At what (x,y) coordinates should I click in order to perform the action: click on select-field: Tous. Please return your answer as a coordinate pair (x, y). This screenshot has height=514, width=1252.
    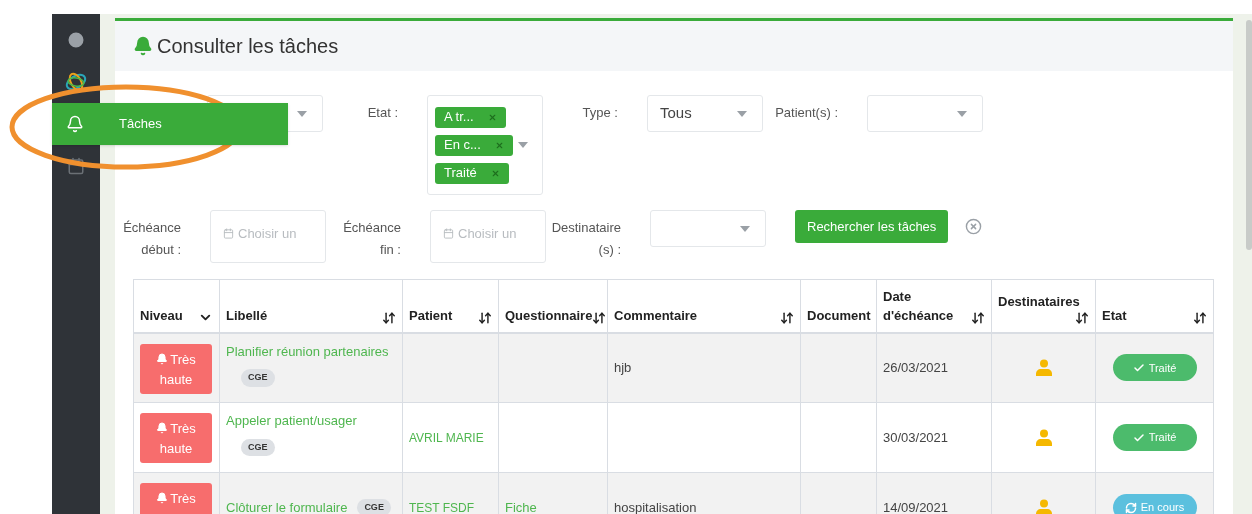
    Looking at the image, I should click on (705, 113).